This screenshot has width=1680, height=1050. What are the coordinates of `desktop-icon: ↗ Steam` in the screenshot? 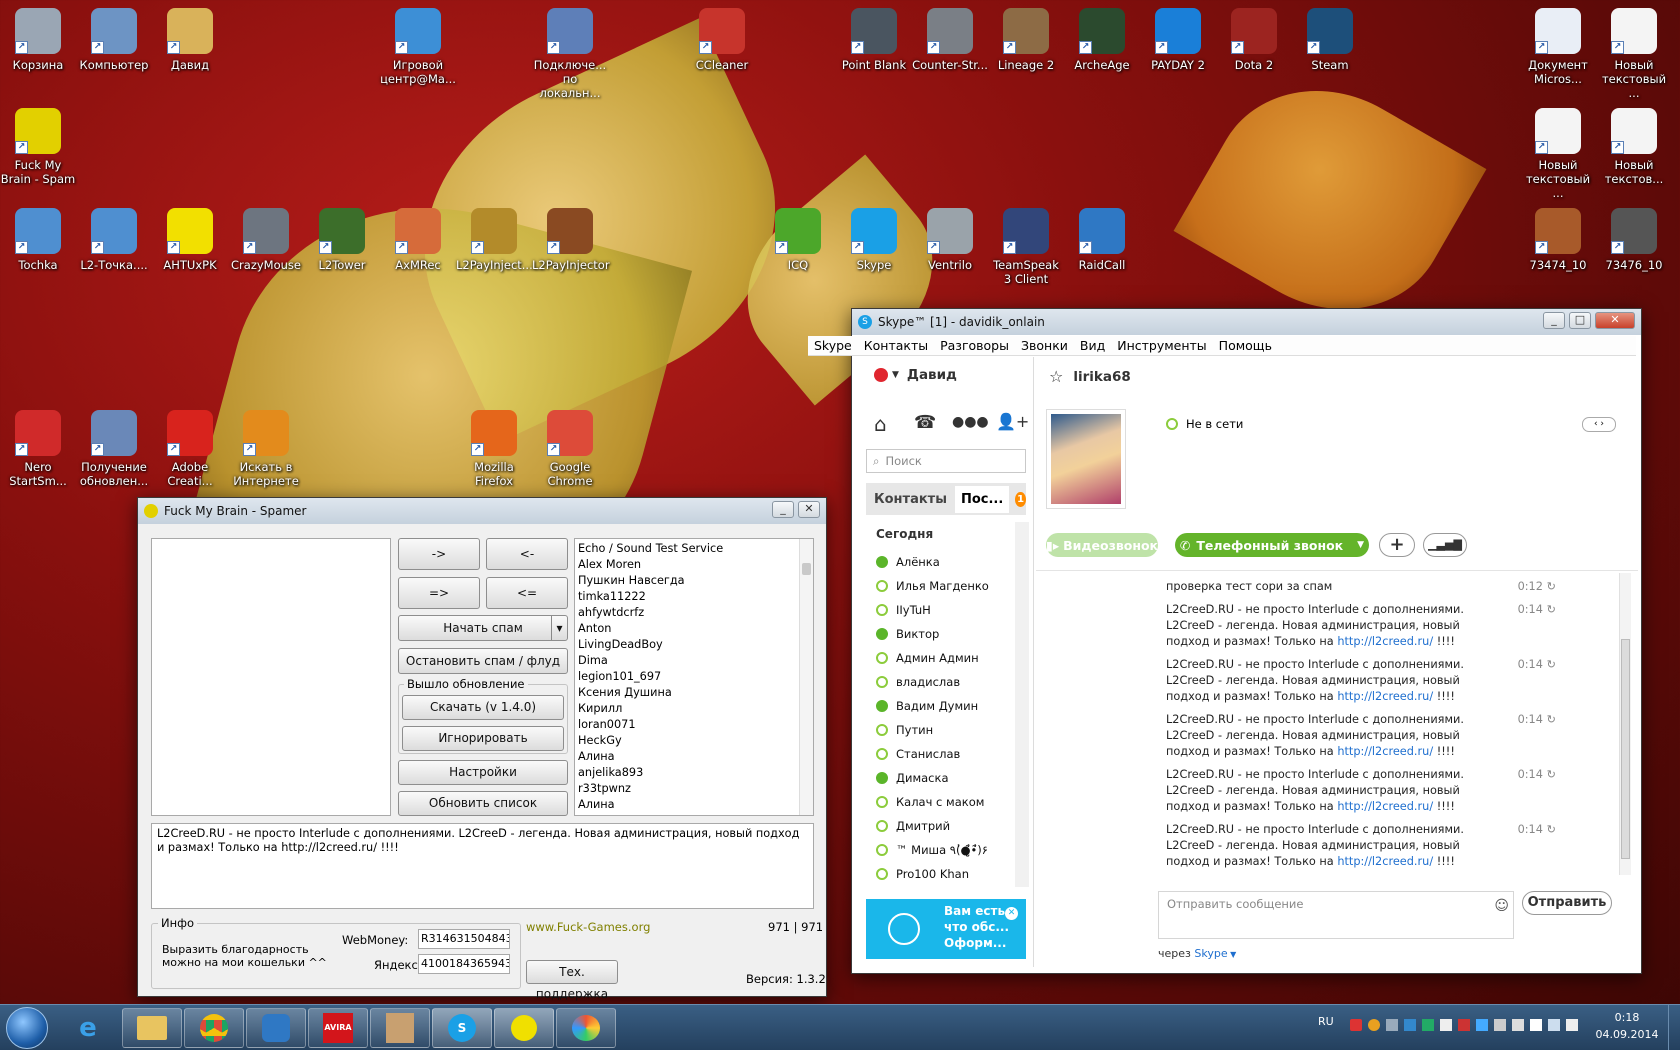 It's located at (1330, 37).